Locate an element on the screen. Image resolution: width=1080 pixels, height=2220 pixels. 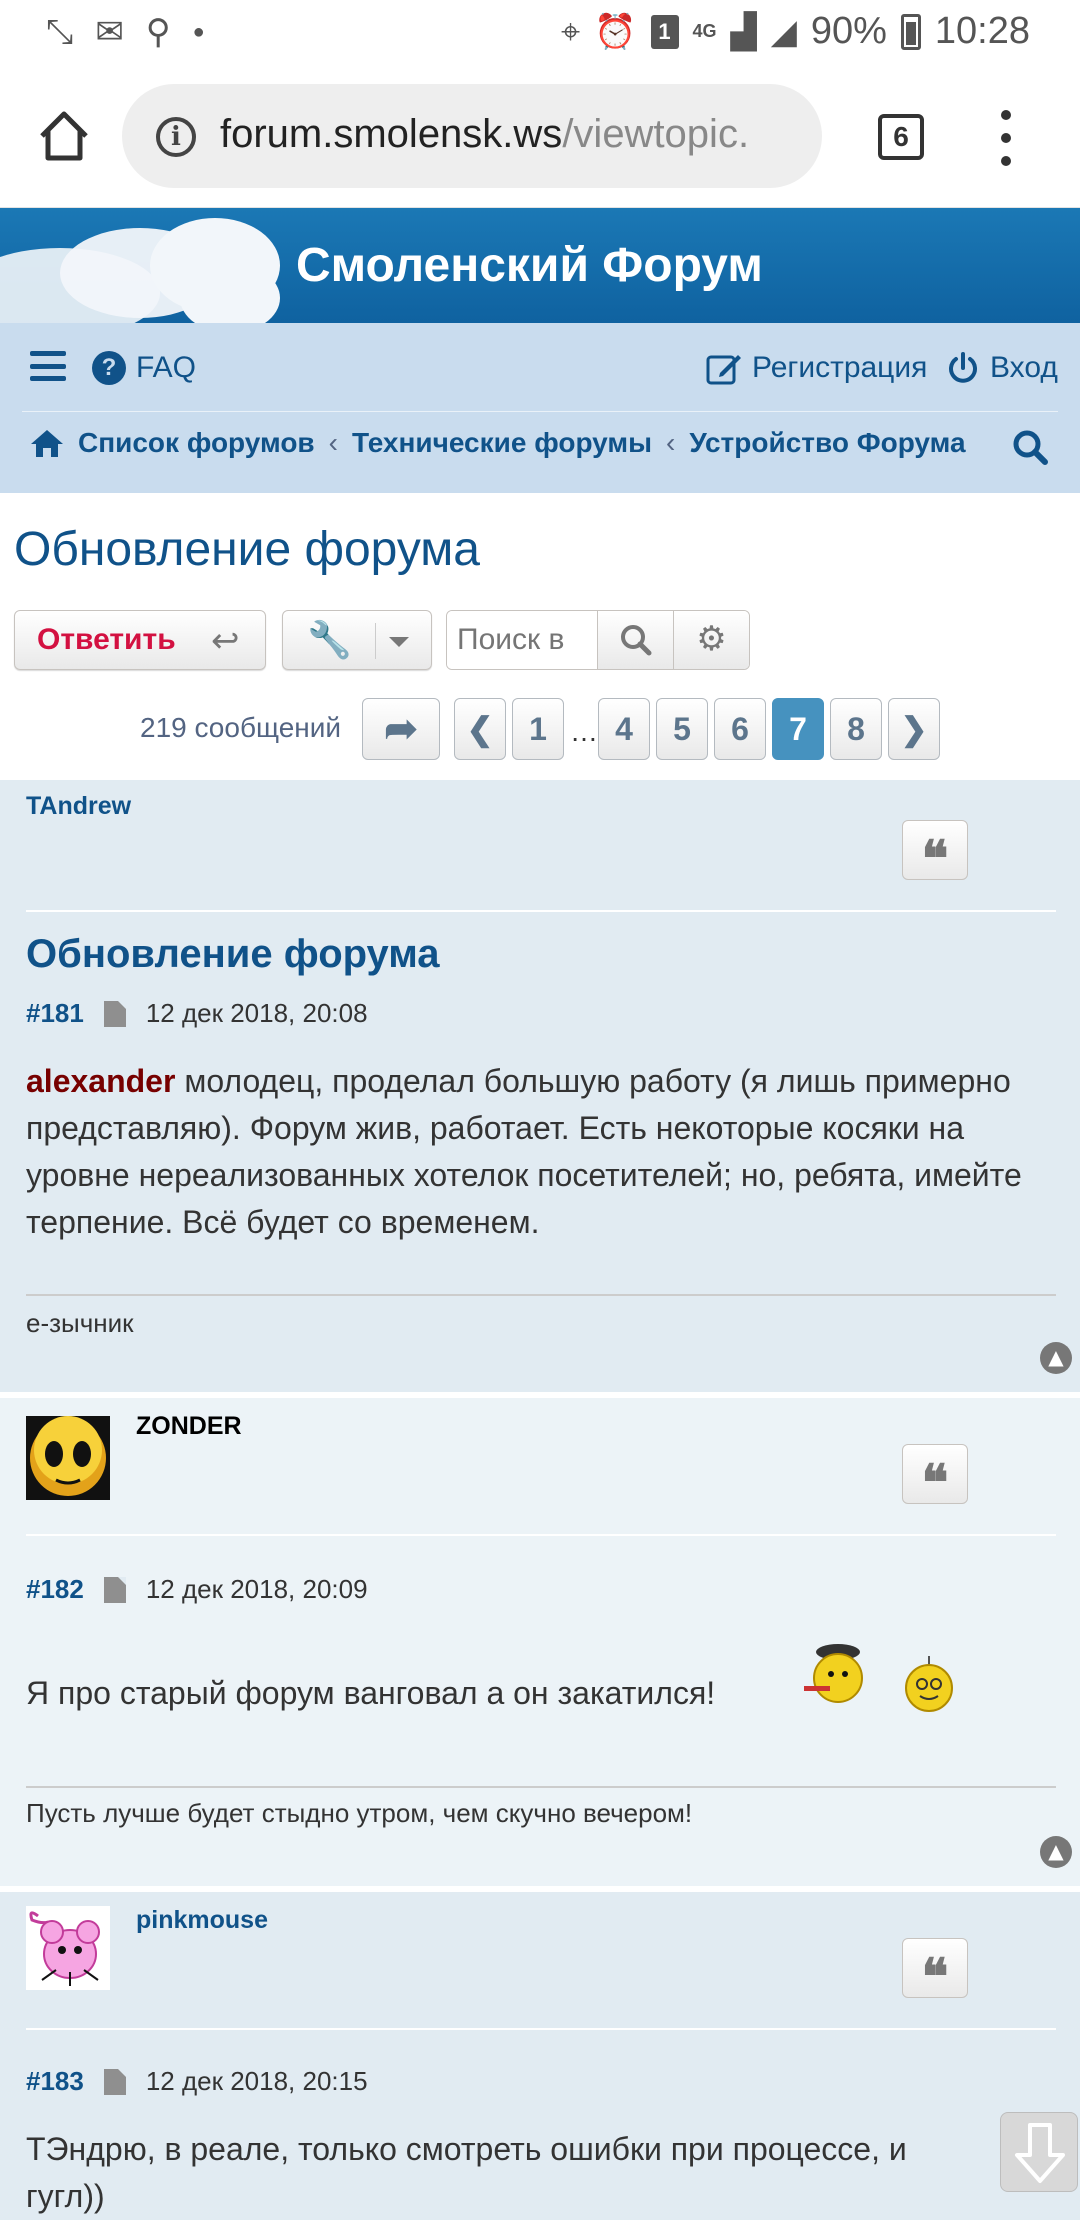
post-date: 12 дек 2018, 20:08 is located at coordinates (256, 1013).